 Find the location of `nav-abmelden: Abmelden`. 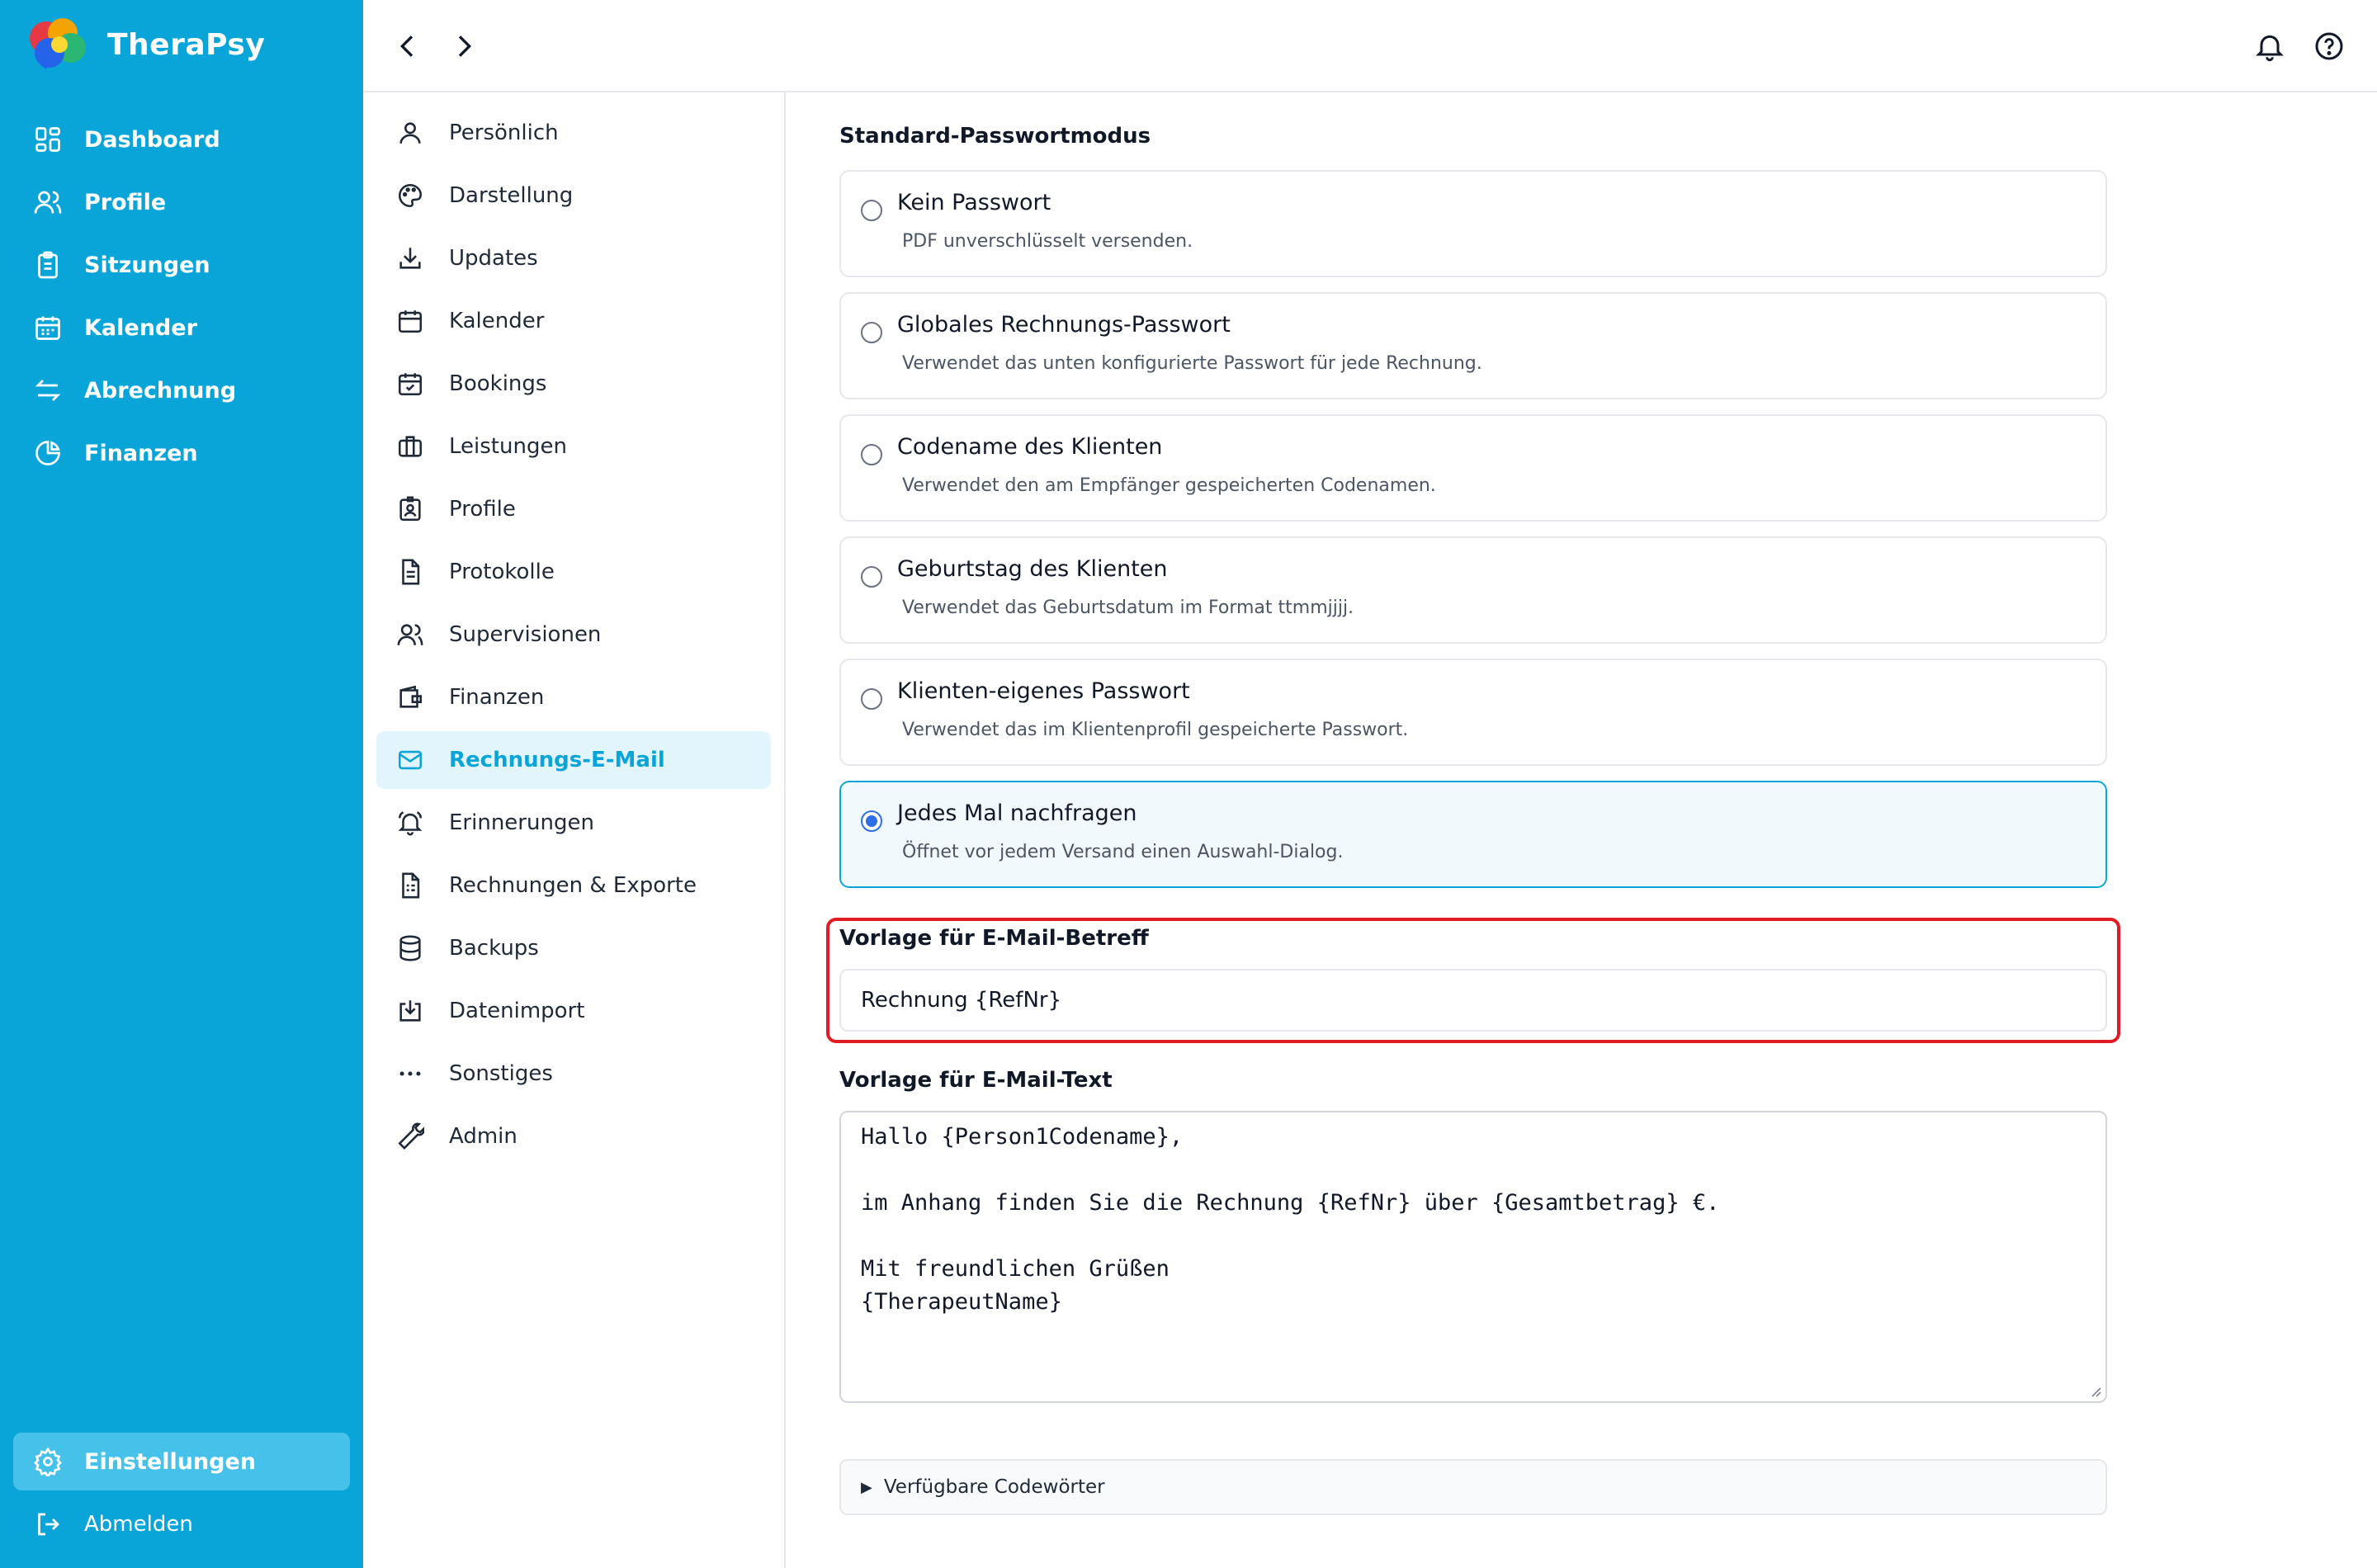

nav-abmelden: Abmelden is located at coordinates (181, 1524).